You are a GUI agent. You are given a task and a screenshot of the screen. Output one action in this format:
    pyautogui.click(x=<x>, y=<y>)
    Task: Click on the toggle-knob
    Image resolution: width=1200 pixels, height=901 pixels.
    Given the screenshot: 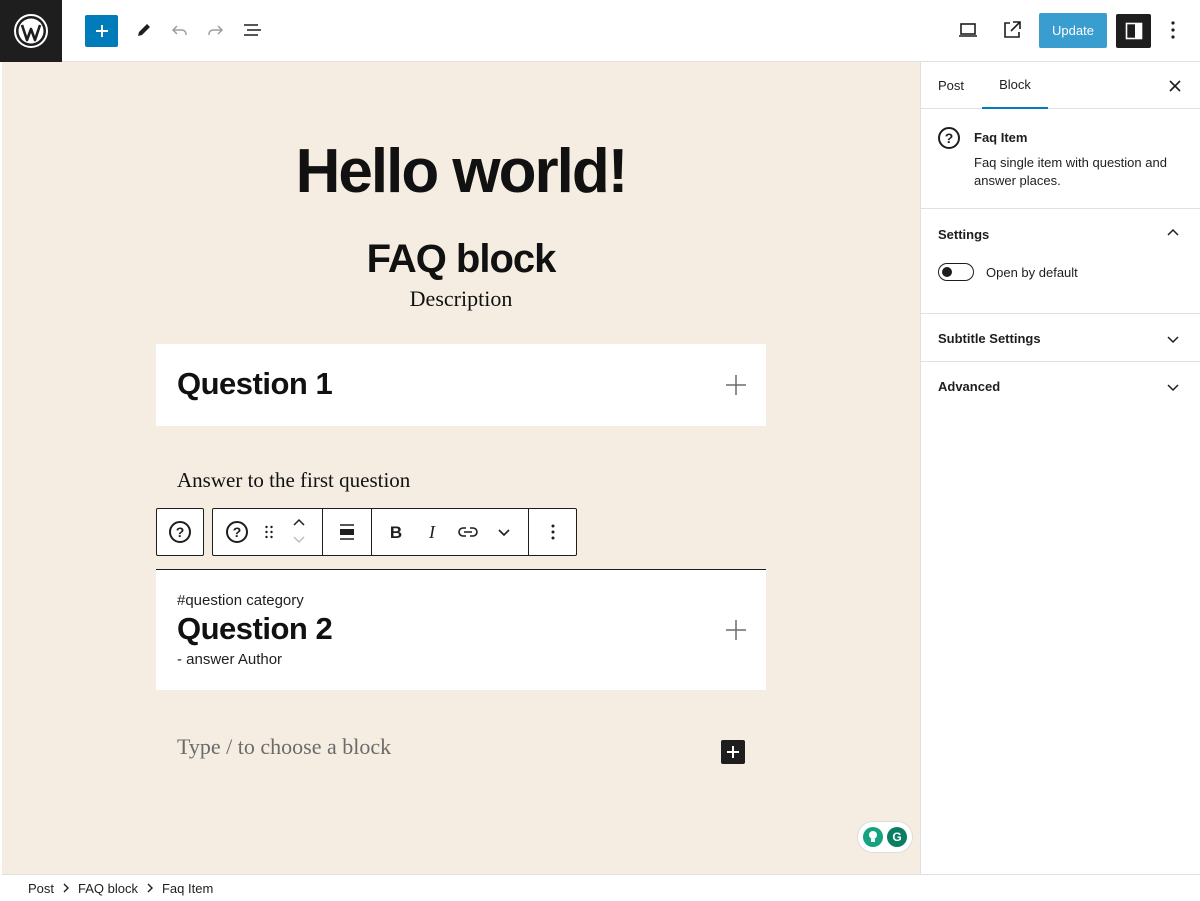 What is the action you would take?
    pyautogui.click(x=947, y=272)
    